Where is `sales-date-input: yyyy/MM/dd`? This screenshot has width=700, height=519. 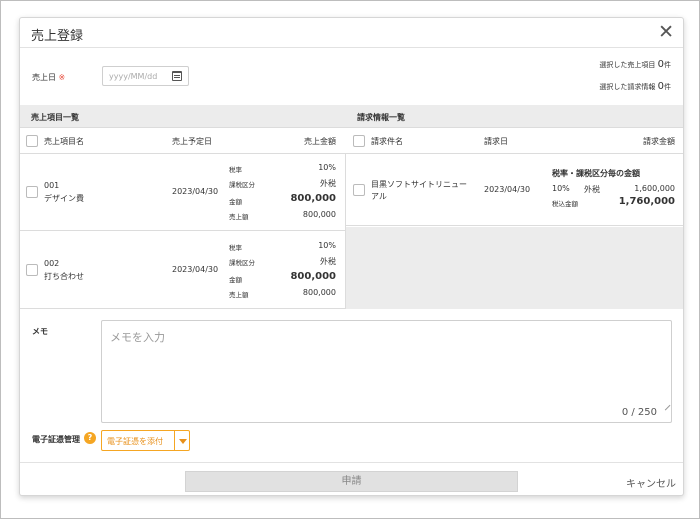
sales-date-input: yyyy/MM/dd is located at coordinates (145, 76).